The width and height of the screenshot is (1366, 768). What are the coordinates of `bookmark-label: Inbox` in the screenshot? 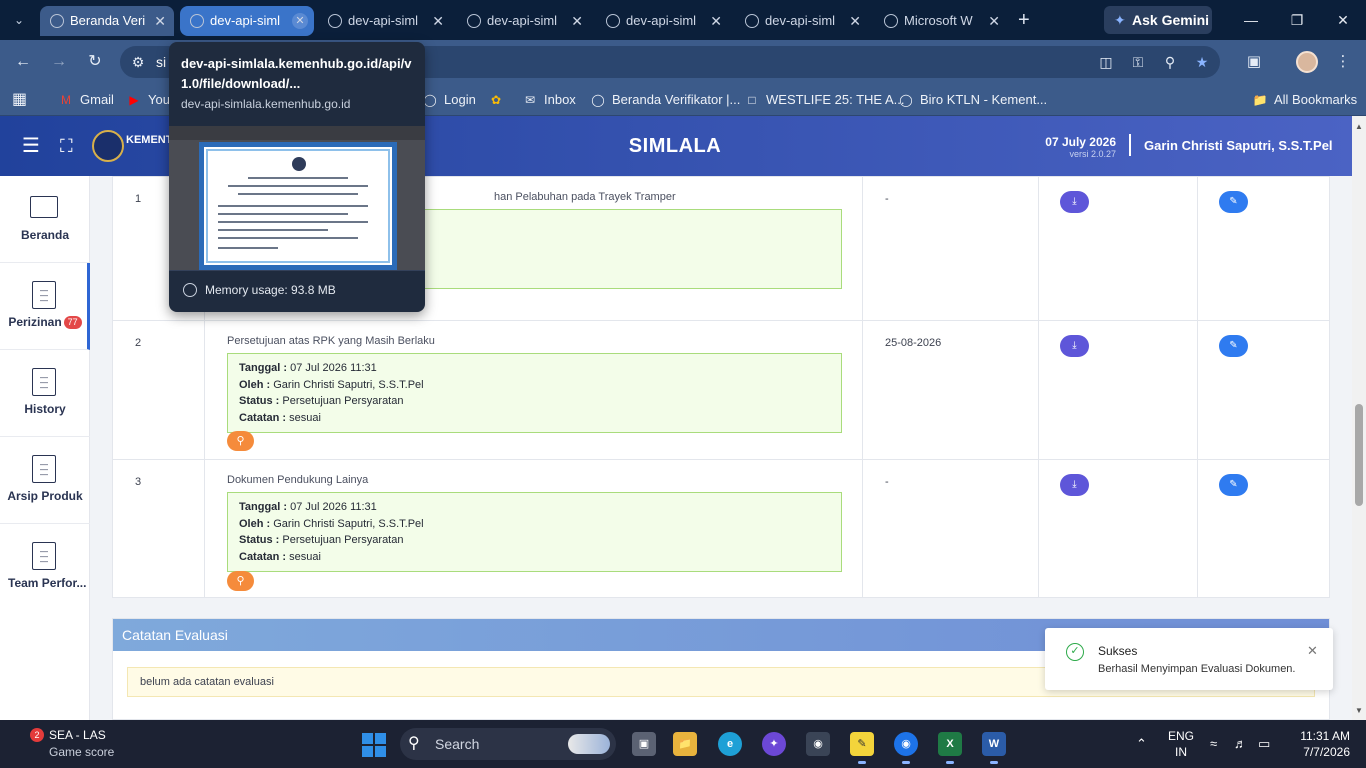 It's located at (560, 99).